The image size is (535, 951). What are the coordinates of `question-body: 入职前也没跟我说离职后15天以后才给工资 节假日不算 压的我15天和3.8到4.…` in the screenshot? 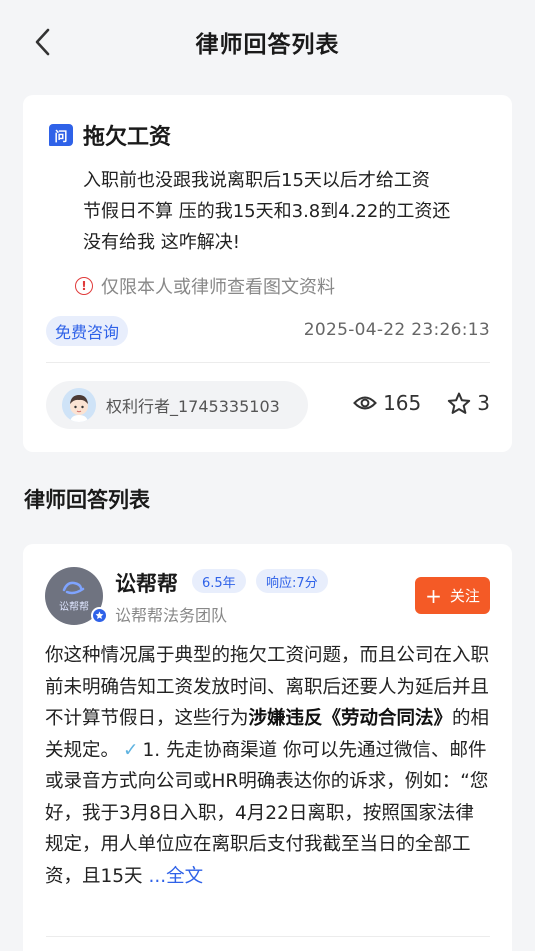 It's located at (288, 211).